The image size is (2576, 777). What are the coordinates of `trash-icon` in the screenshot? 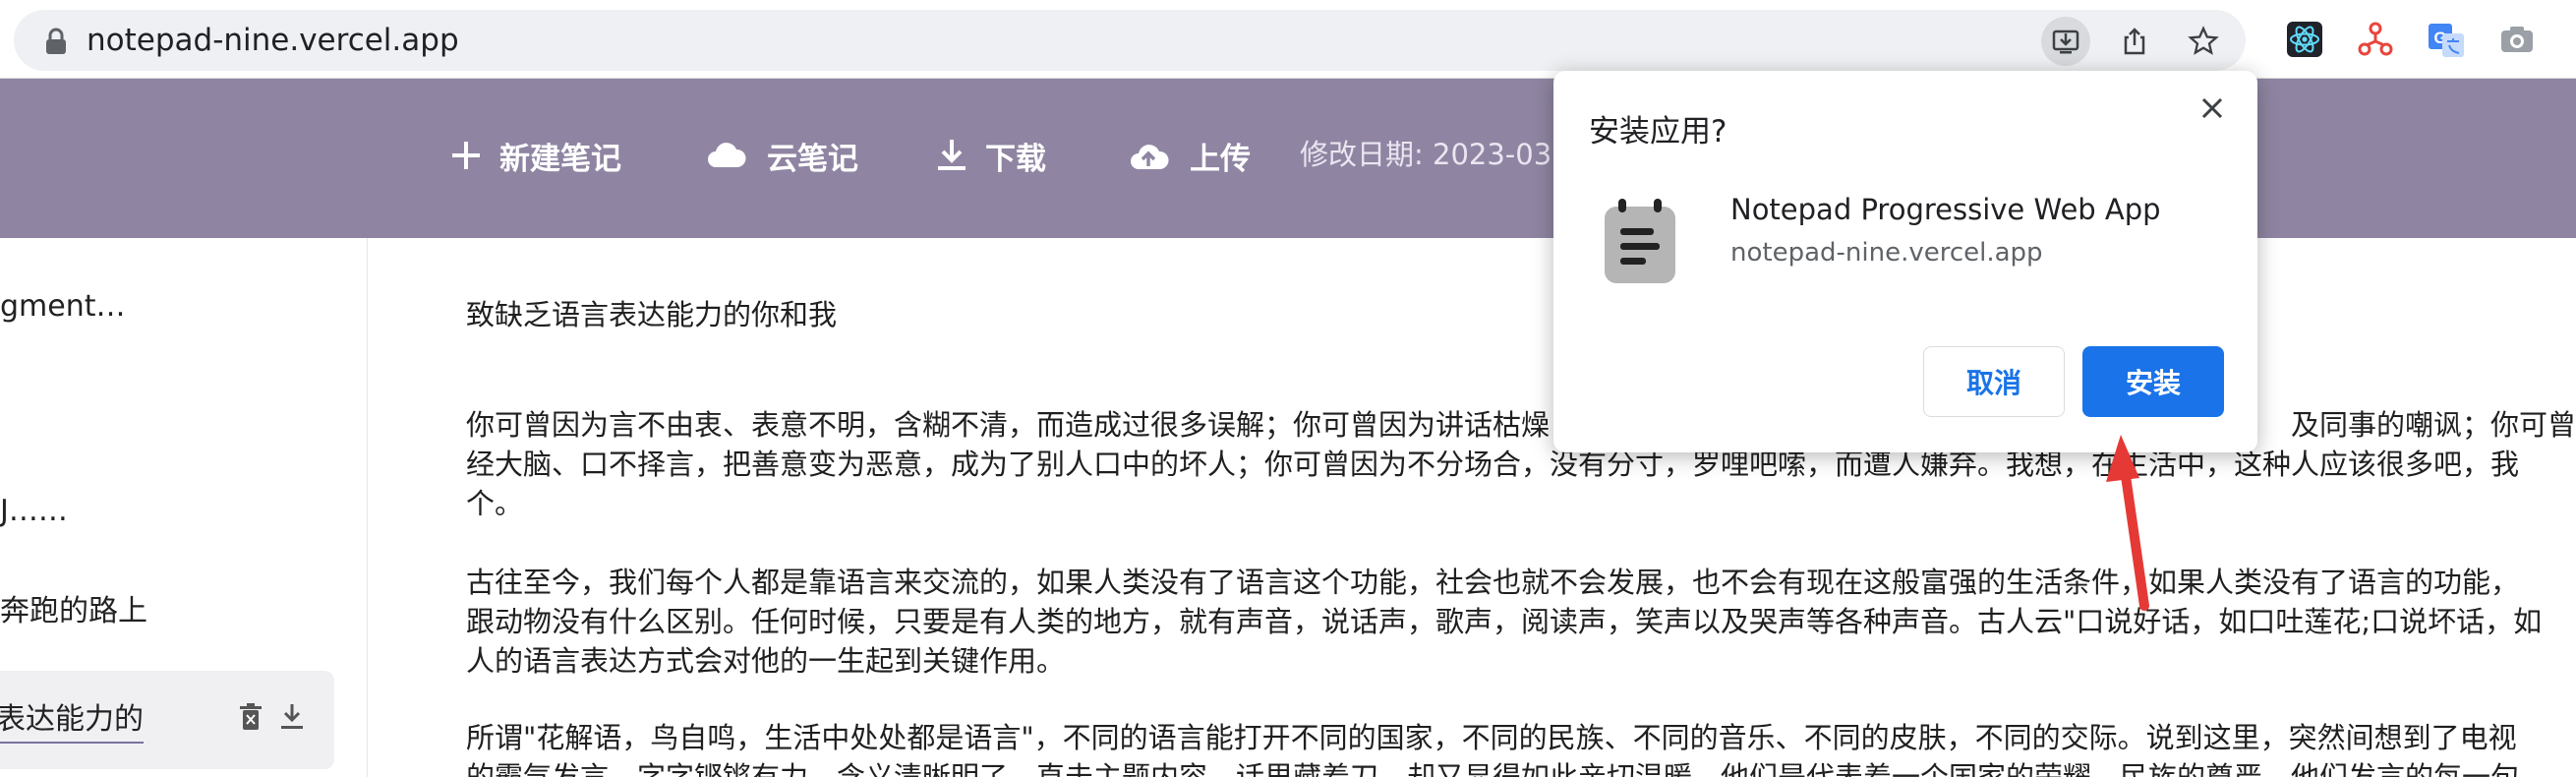 It's located at (251, 716).